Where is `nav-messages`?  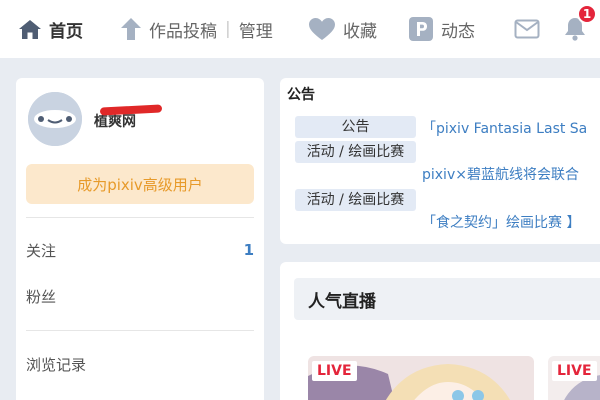
nav-messages is located at coordinates (527, 29).